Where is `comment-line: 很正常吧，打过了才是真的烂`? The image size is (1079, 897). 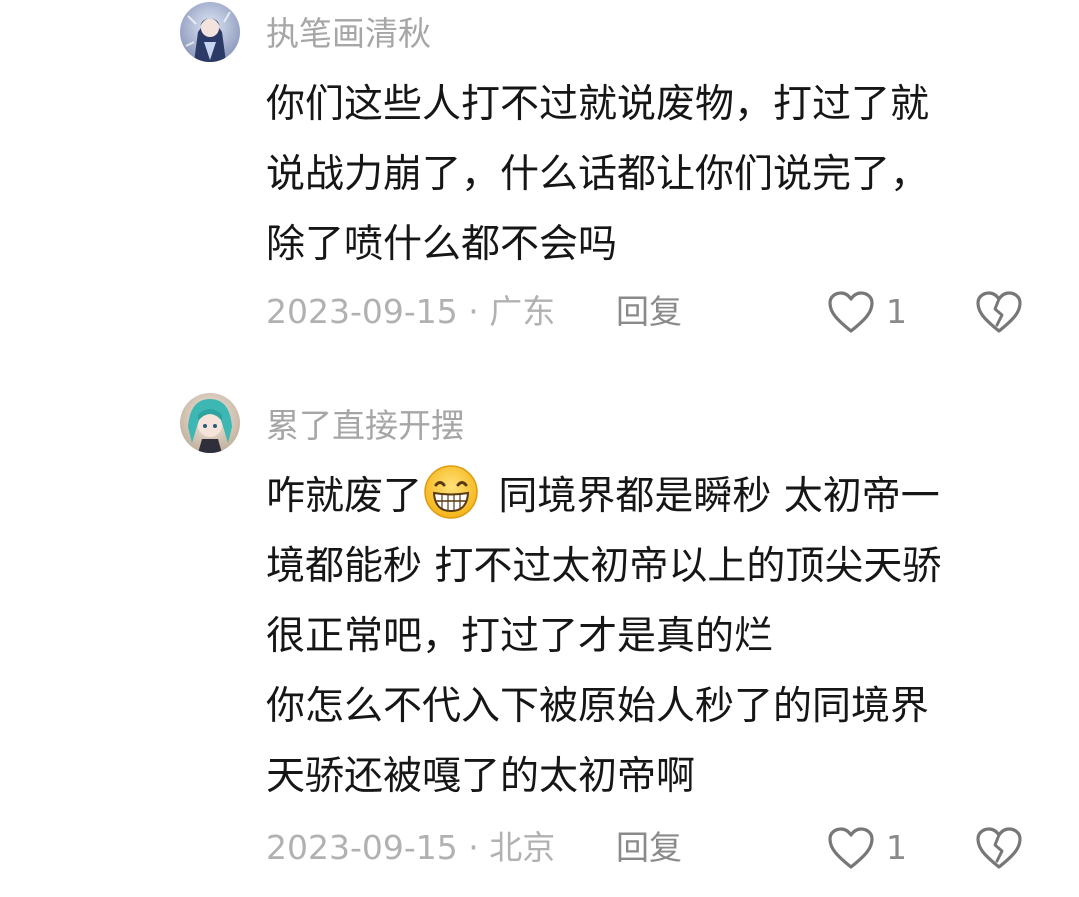 comment-line: 很正常吧，打过了才是真的烂 is located at coordinates (520, 636).